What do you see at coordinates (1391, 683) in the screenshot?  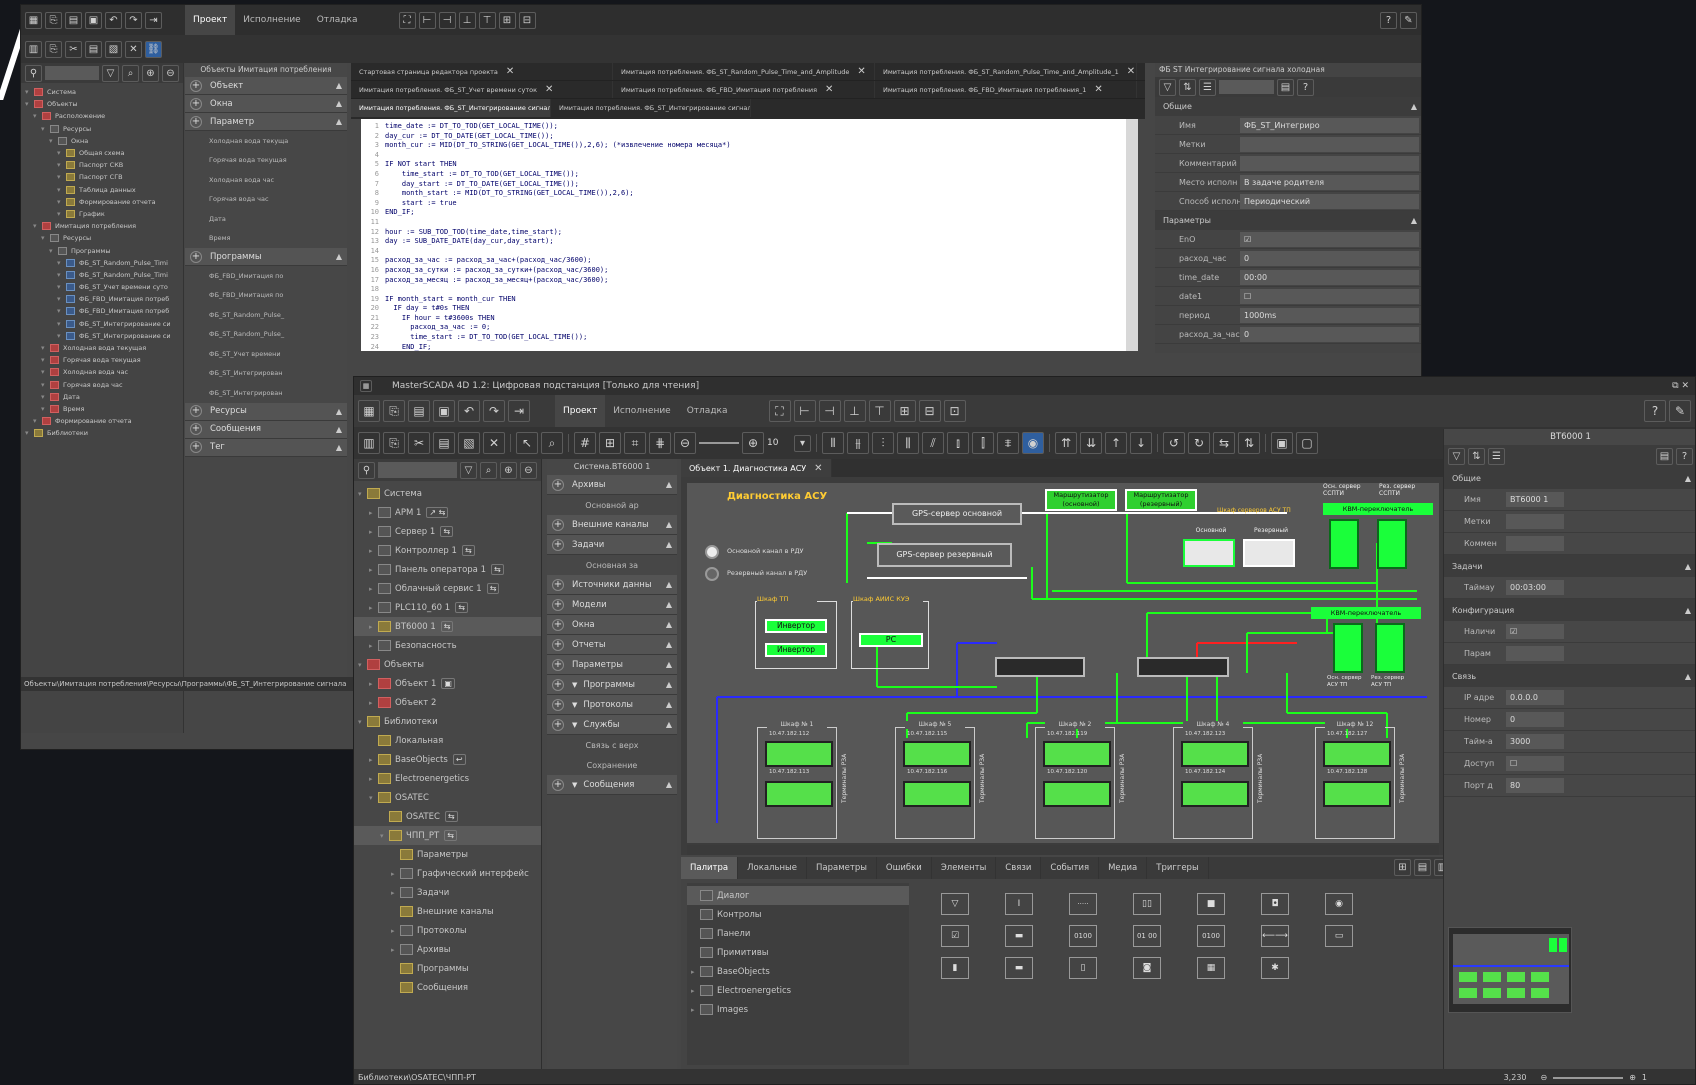 I see `asu-reserve-label: Рез. сервер АСУ ТП` at bounding box center [1391, 683].